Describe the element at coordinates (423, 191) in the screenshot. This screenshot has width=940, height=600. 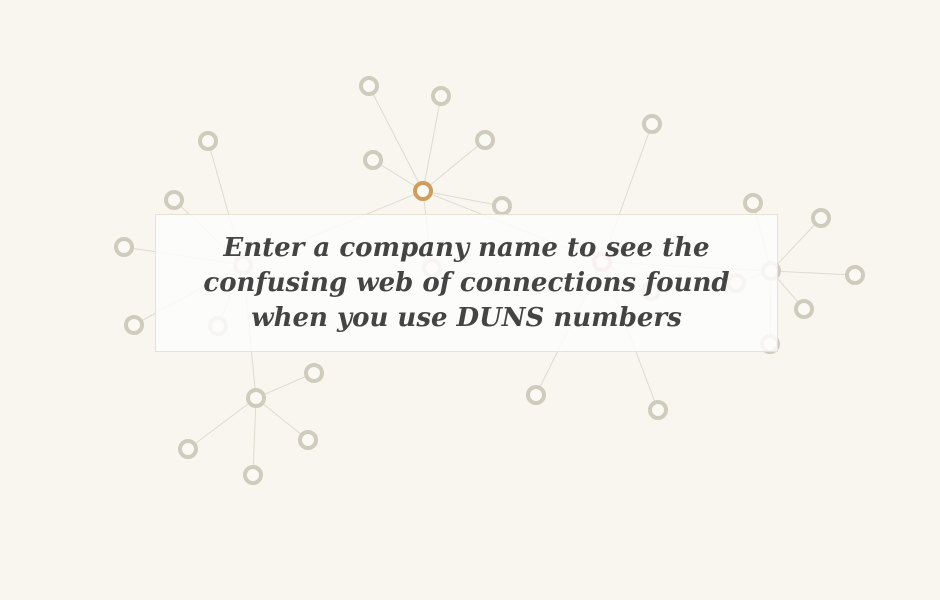
I see `root-company-node` at that location.